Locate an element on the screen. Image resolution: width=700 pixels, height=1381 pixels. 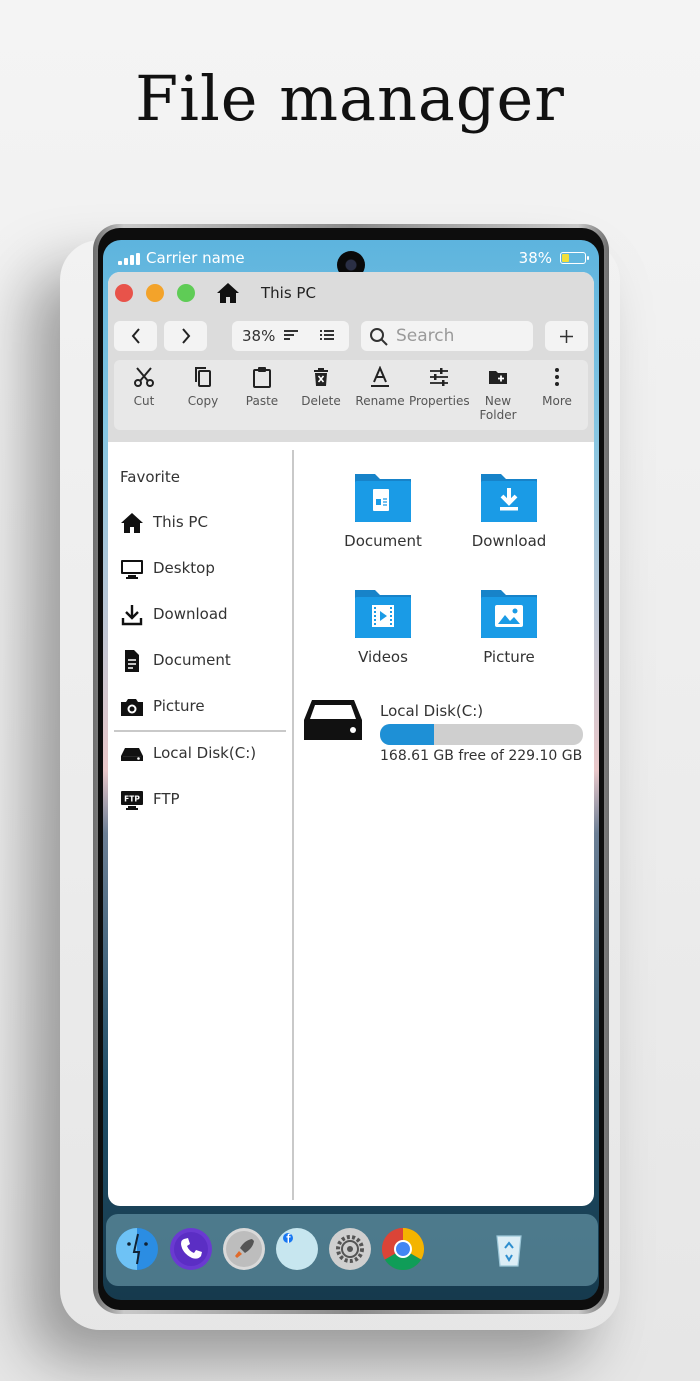
sort-icon is located at coordinates (291, 335).